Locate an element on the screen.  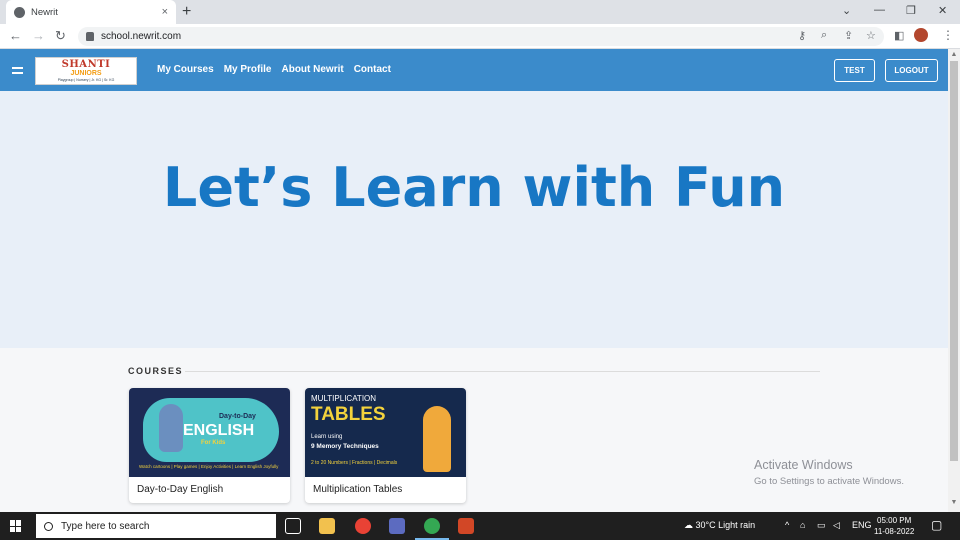
browser-tab: Newrit × is located at coordinates (91, 12).